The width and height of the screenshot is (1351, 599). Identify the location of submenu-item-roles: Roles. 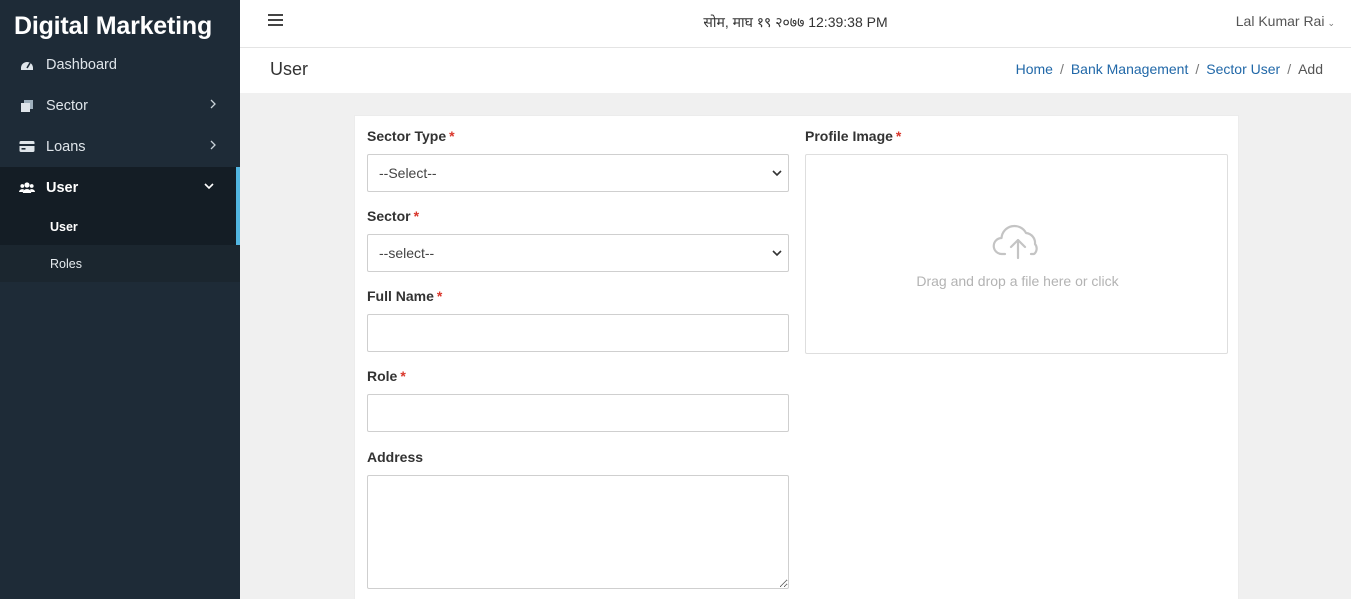
(120, 263).